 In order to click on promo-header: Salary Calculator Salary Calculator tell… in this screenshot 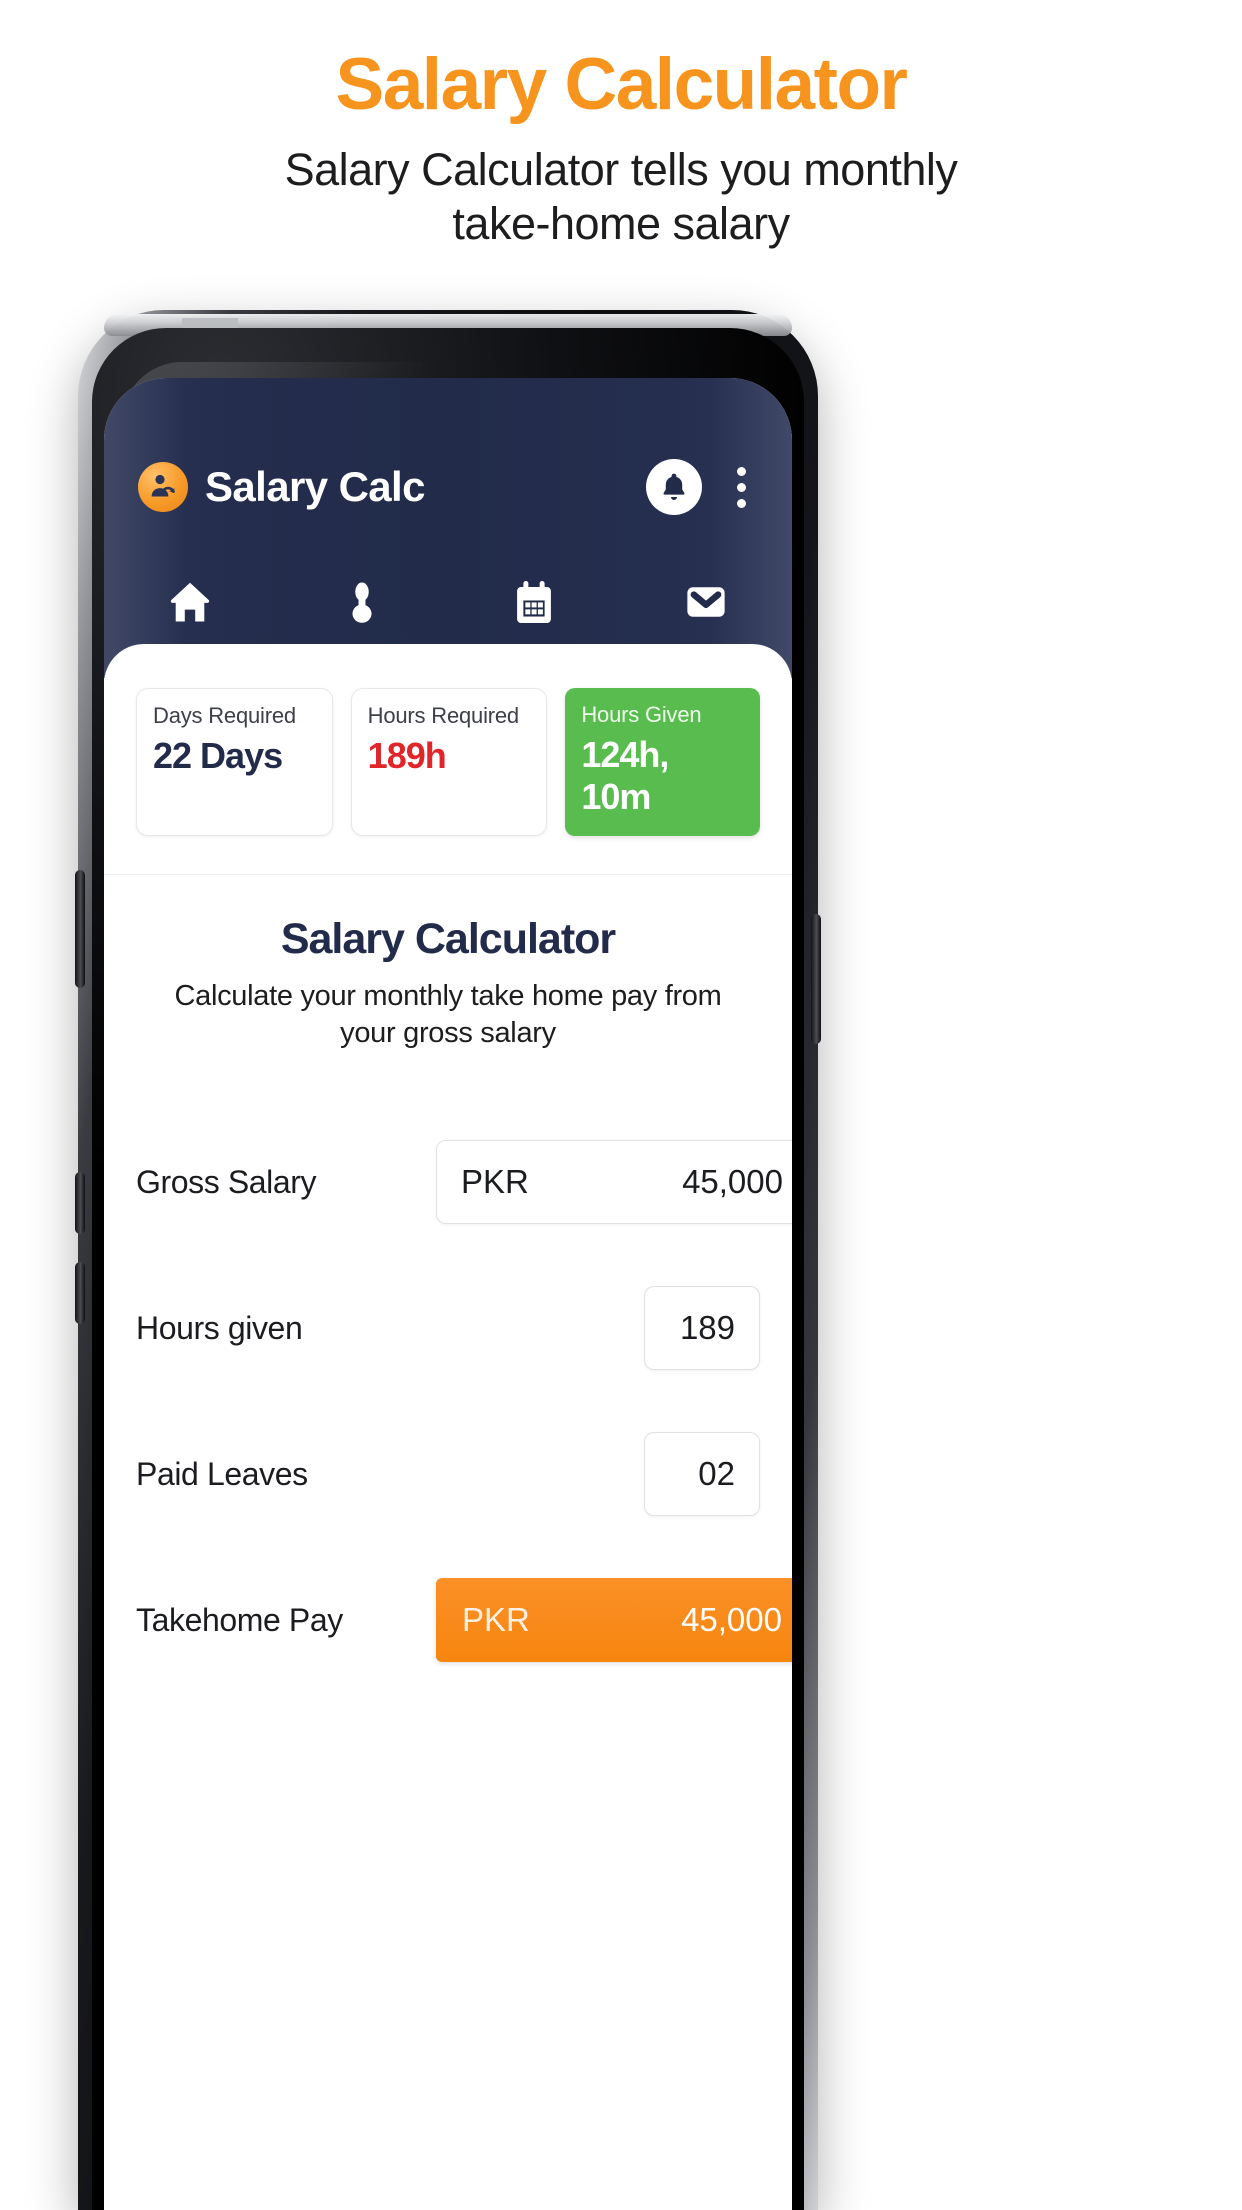, I will do `click(621, 125)`.